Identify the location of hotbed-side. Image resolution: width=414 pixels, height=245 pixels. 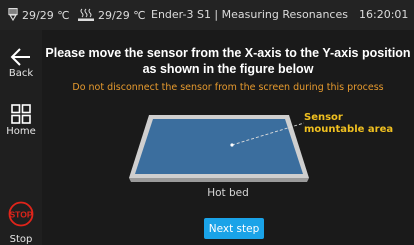
(219, 180).